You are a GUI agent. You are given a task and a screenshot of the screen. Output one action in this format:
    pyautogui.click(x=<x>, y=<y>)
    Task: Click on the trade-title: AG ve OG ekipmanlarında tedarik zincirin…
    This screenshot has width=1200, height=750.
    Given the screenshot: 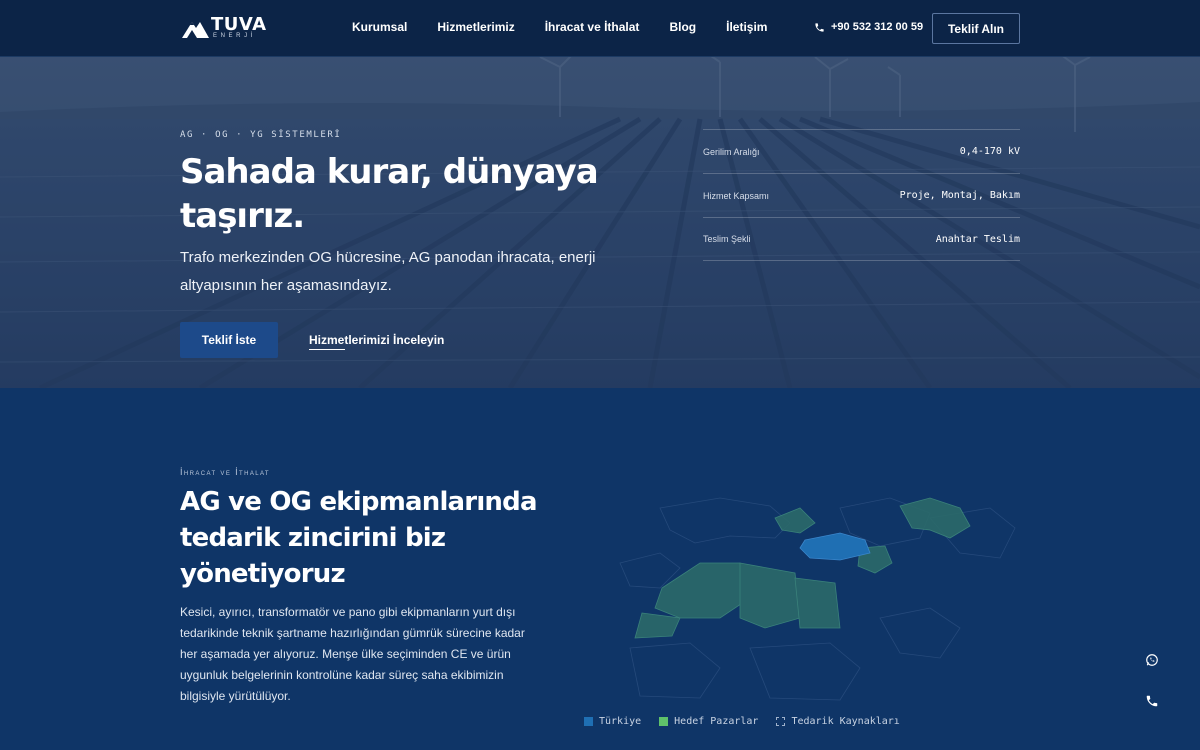 What is the action you would take?
    pyautogui.click(x=359, y=538)
    